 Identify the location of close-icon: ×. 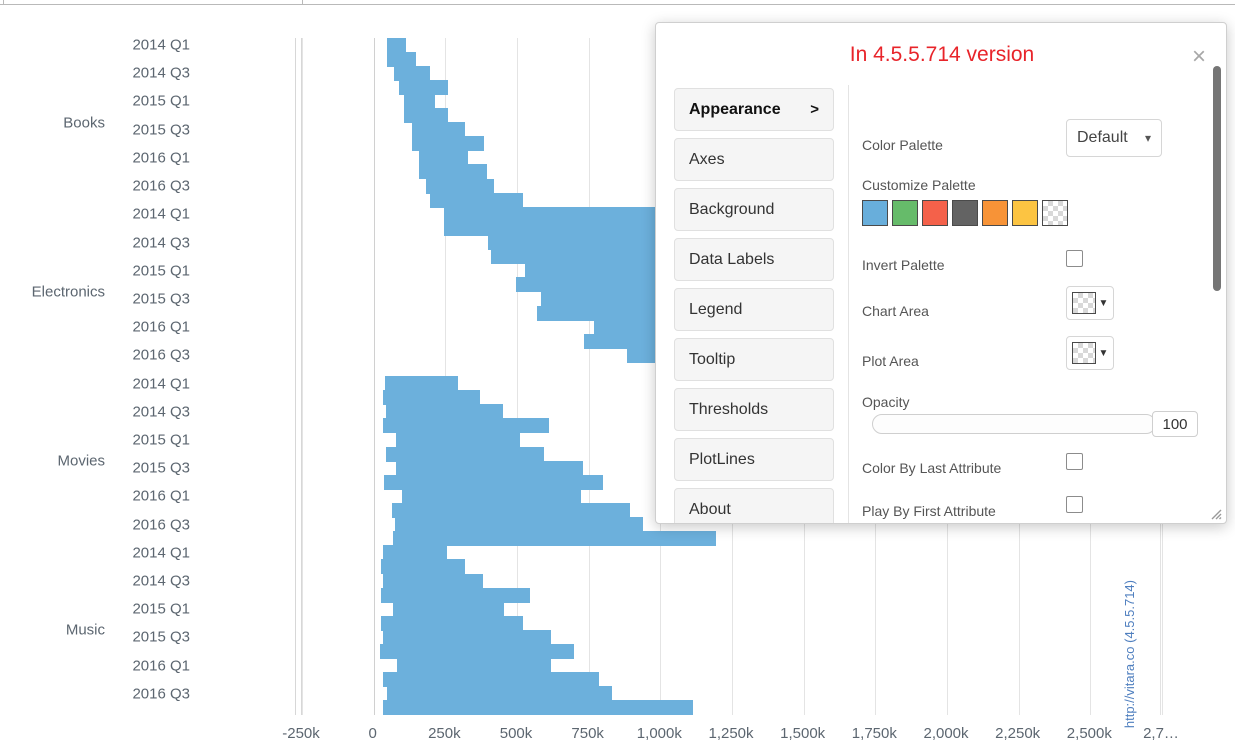
(1199, 57).